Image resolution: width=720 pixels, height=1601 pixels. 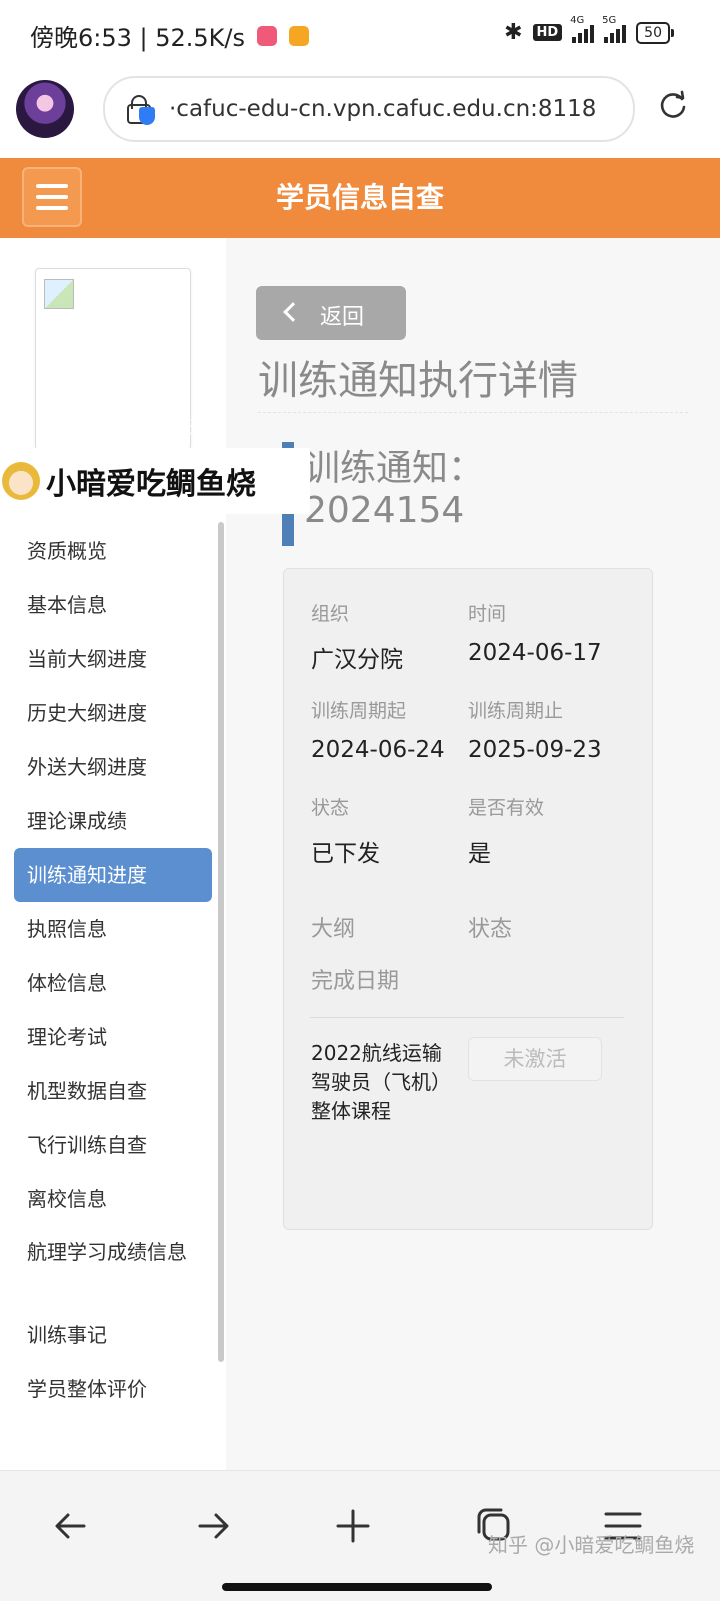 I want to click on new-tab-plus-icon, so click(x=353, y=1526).